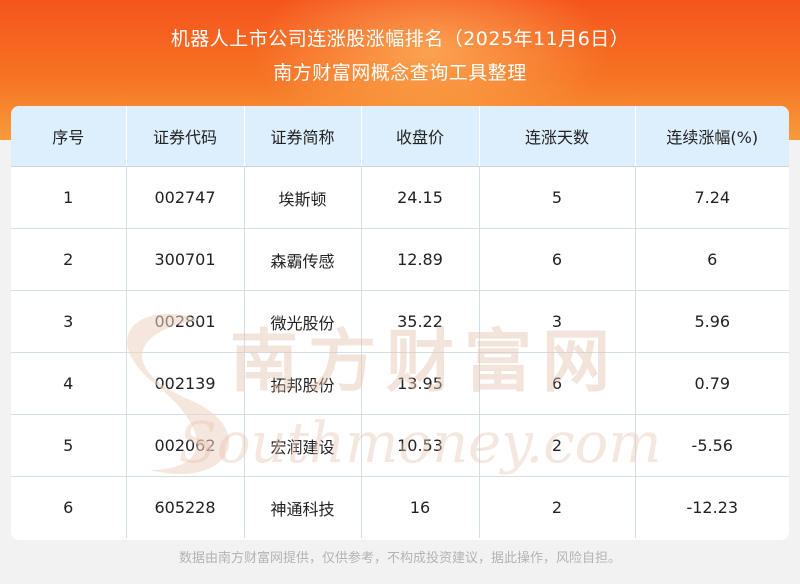  Describe the element at coordinates (69, 321) in the screenshot. I see `cell-index: 3` at that location.